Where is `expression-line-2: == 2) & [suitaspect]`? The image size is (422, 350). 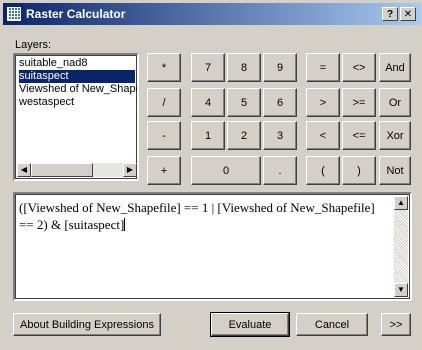
expression-line-2: == 2) & [suitaspect] is located at coordinates (72, 224).